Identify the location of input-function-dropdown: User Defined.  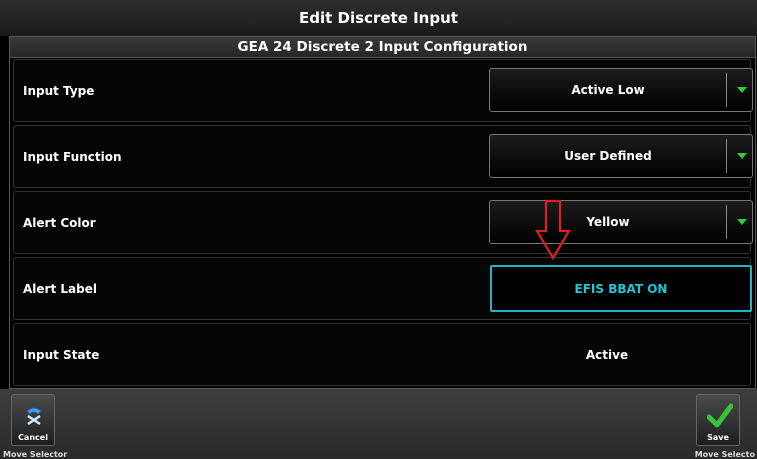
(621, 156).